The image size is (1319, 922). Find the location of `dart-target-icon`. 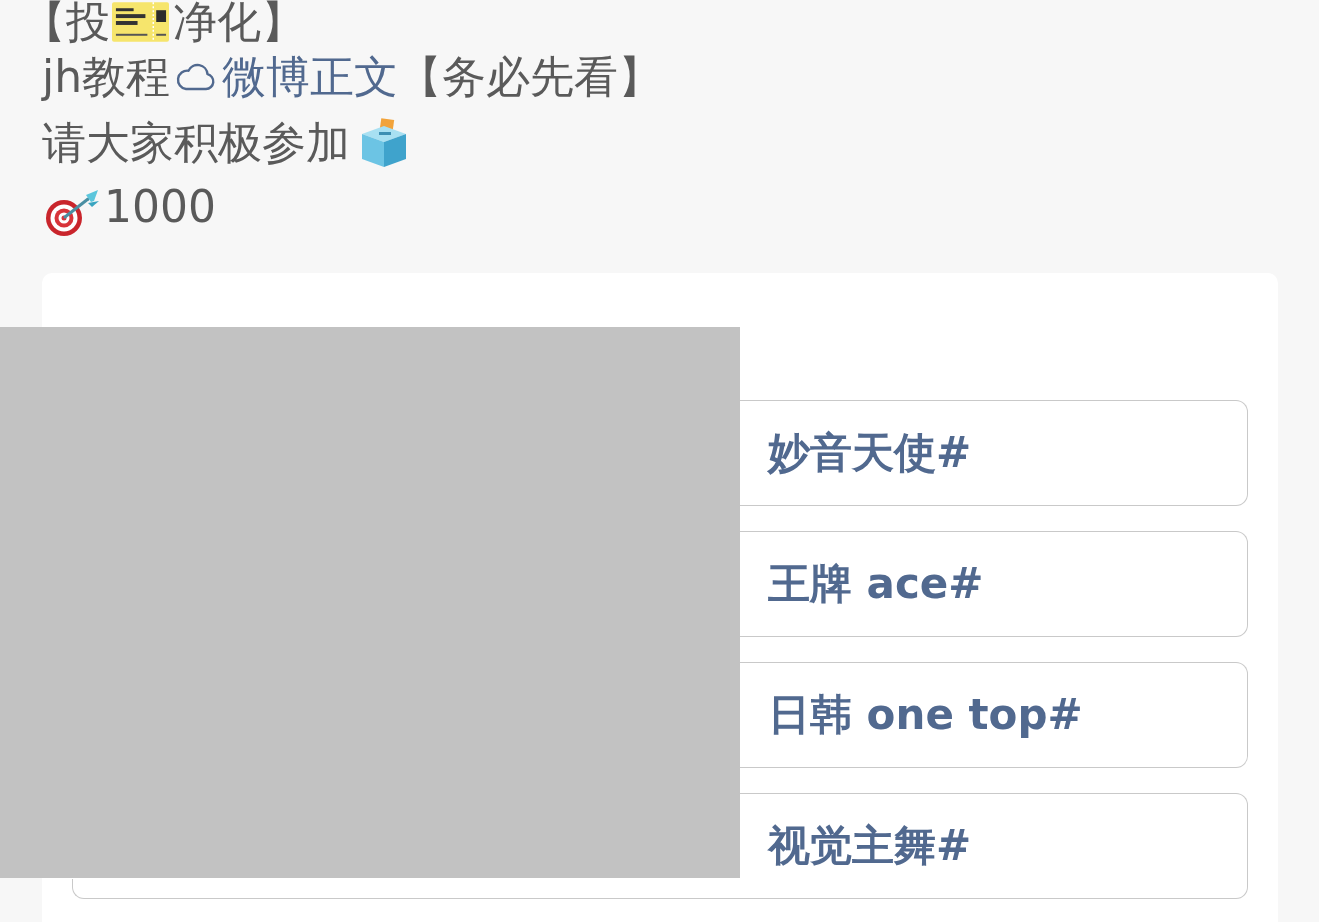

dart-target-icon is located at coordinates (72, 213).